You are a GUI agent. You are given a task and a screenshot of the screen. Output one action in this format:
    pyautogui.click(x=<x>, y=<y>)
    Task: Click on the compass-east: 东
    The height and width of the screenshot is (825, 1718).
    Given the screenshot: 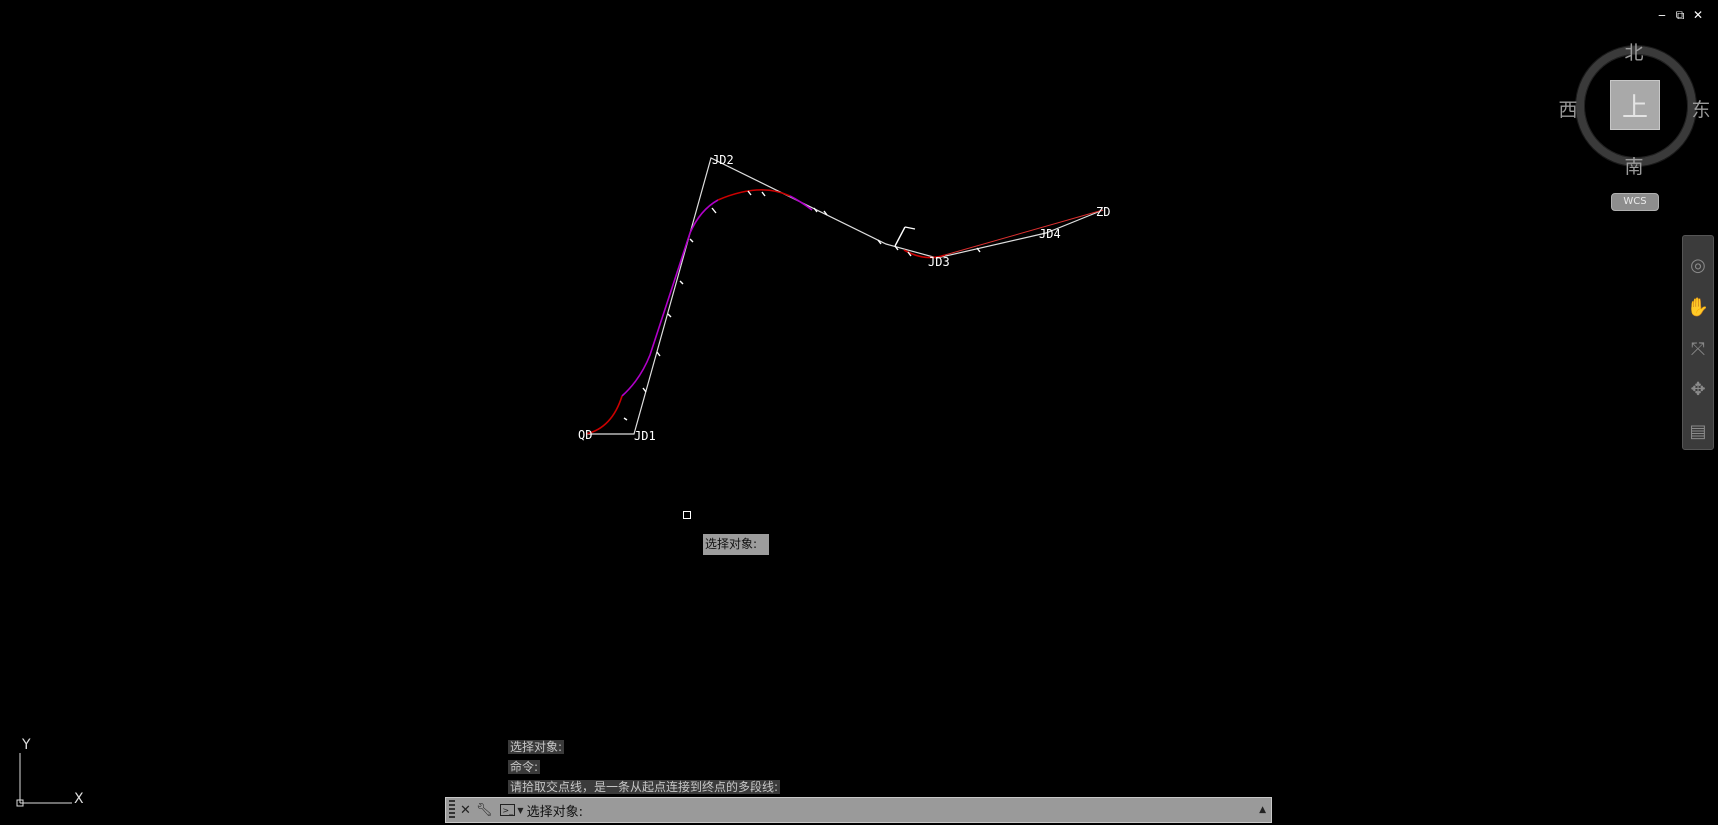 What is the action you would take?
    pyautogui.click(x=1701, y=108)
    